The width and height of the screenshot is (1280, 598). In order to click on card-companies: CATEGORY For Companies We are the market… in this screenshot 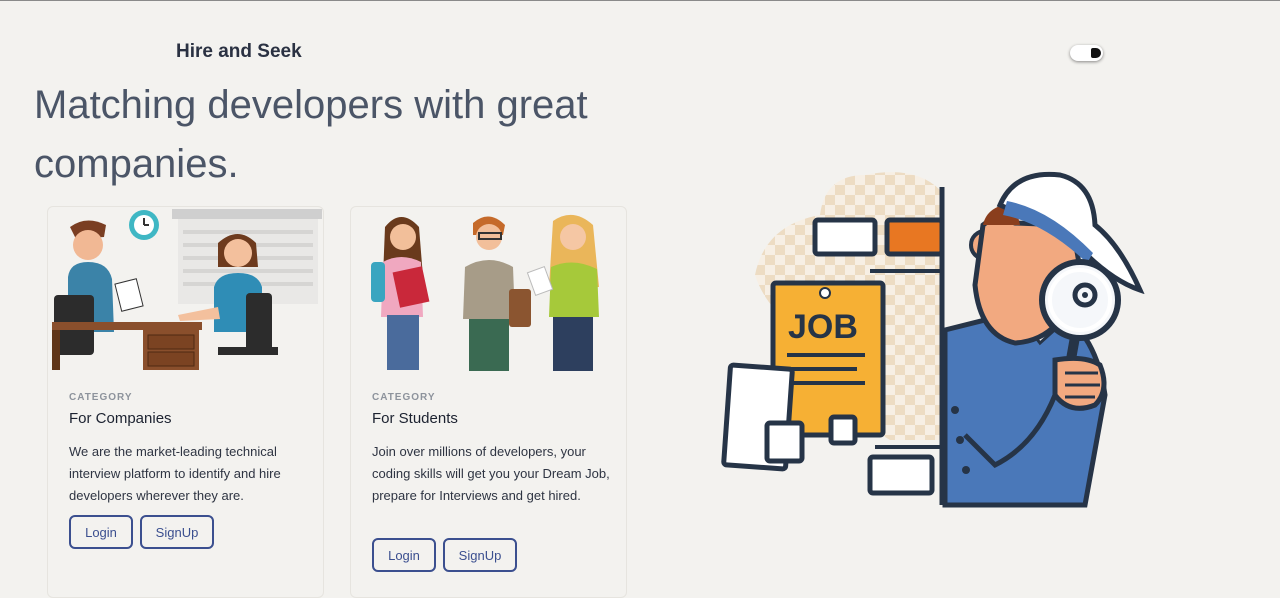, I will do `click(185, 402)`.